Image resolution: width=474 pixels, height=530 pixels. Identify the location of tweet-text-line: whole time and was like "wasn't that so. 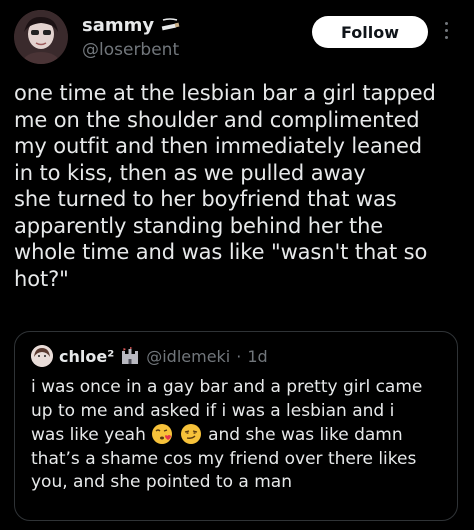
(221, 252).